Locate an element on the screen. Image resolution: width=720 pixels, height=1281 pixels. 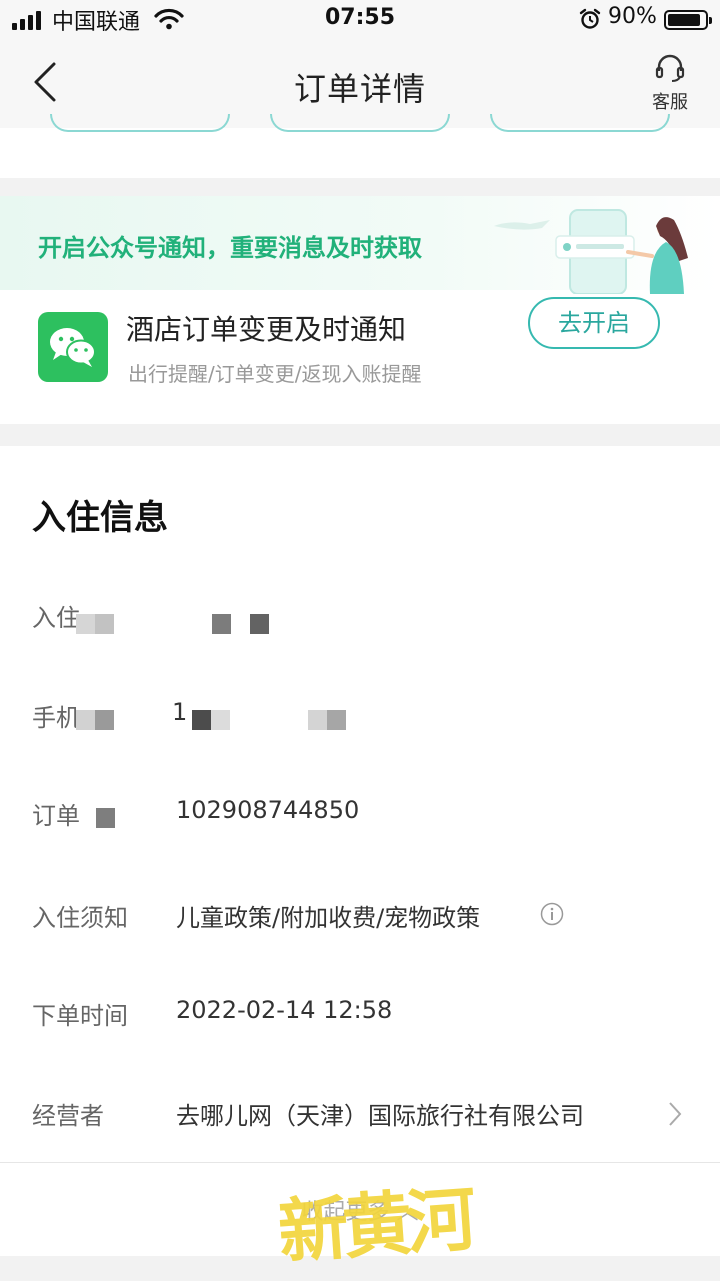
info-row-guest: 入住 is located at coordinates (360, 618).